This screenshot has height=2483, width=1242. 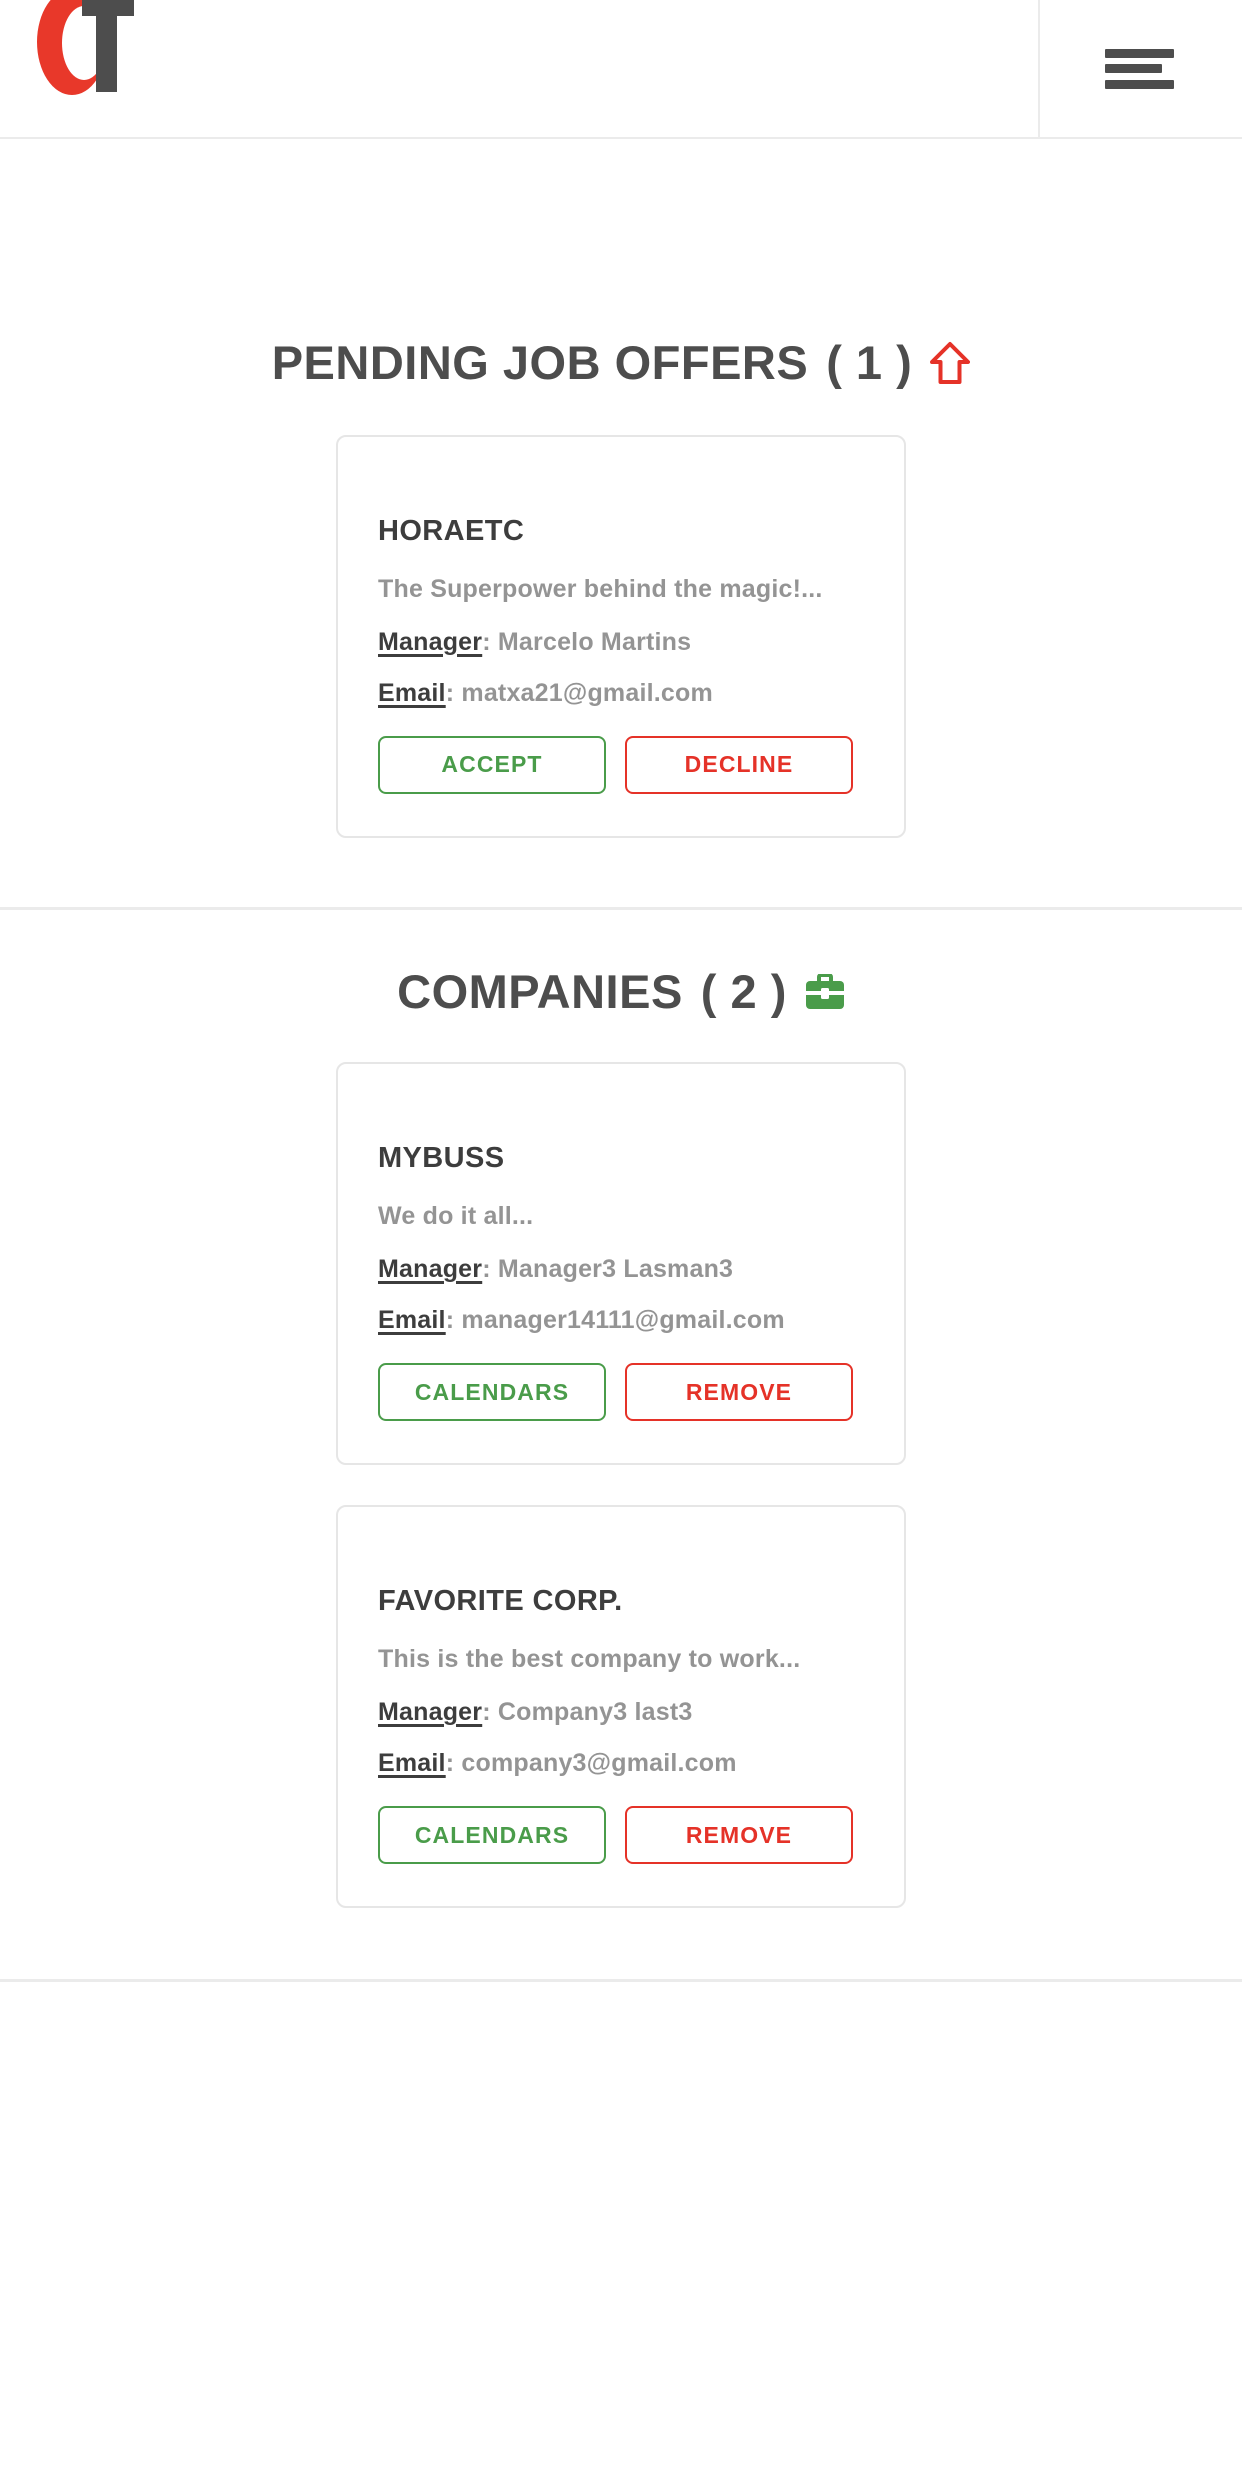 I want to click on section-count: ( 1 ), so click(x=869, y=362).